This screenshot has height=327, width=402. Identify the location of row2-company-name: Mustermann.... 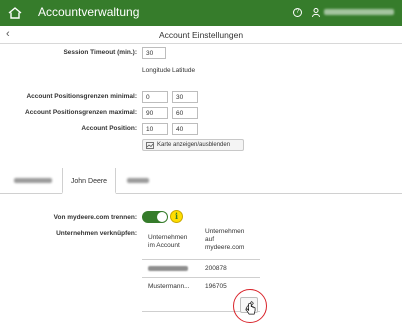
(169, 286).